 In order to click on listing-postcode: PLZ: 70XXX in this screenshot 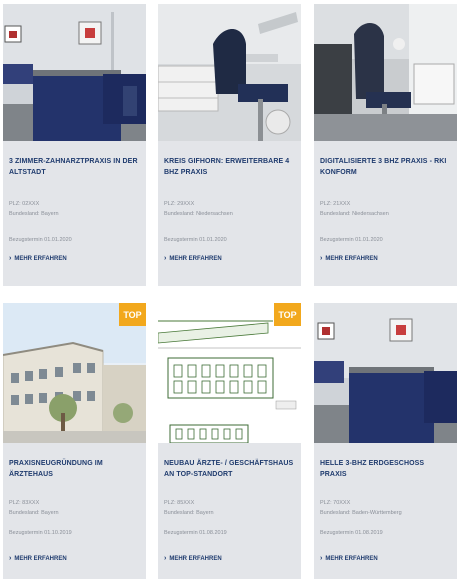, I will do `click(335, 503)`.